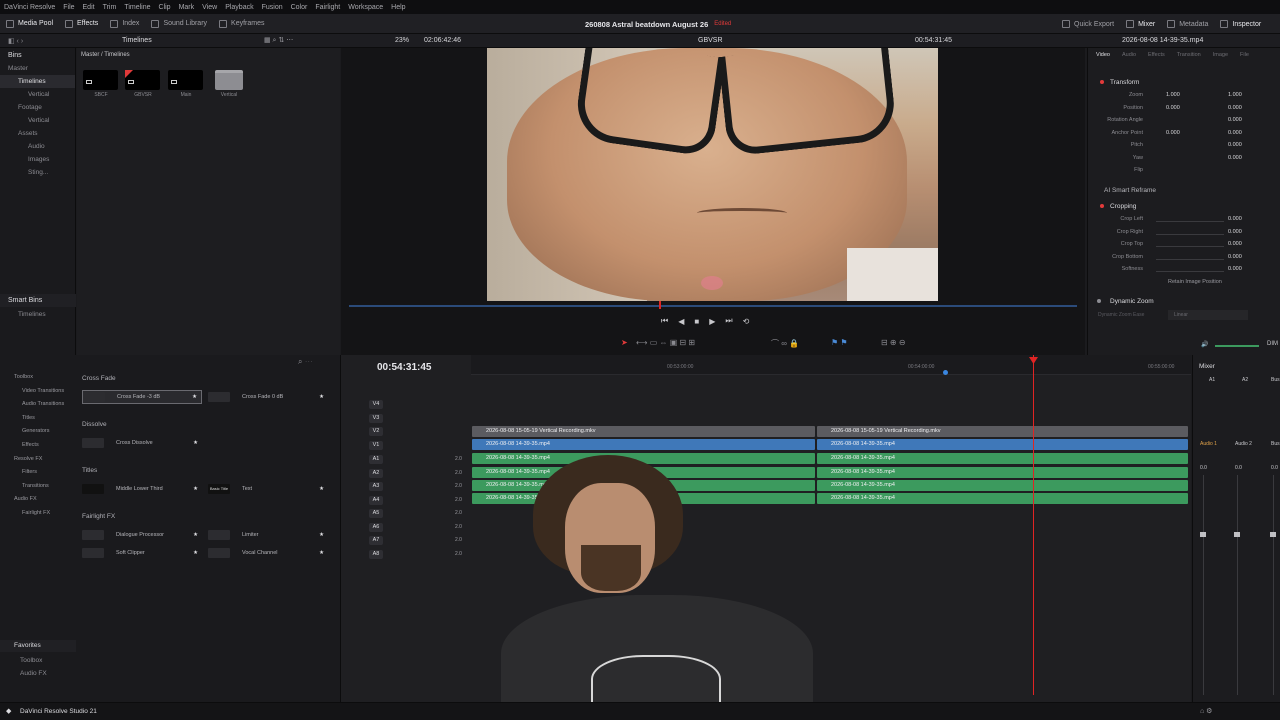  I want to click on menu-clip: Clip, so click(165, 7).